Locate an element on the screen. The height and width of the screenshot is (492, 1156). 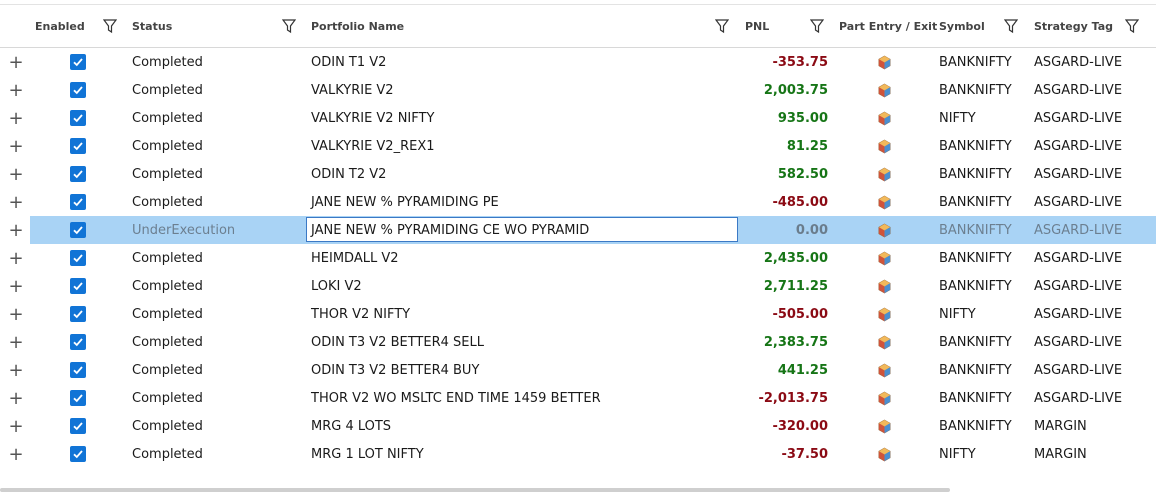
portfolio-name-cell: MRG 1 LOT NIFTY is located at coordinates (367, 454).